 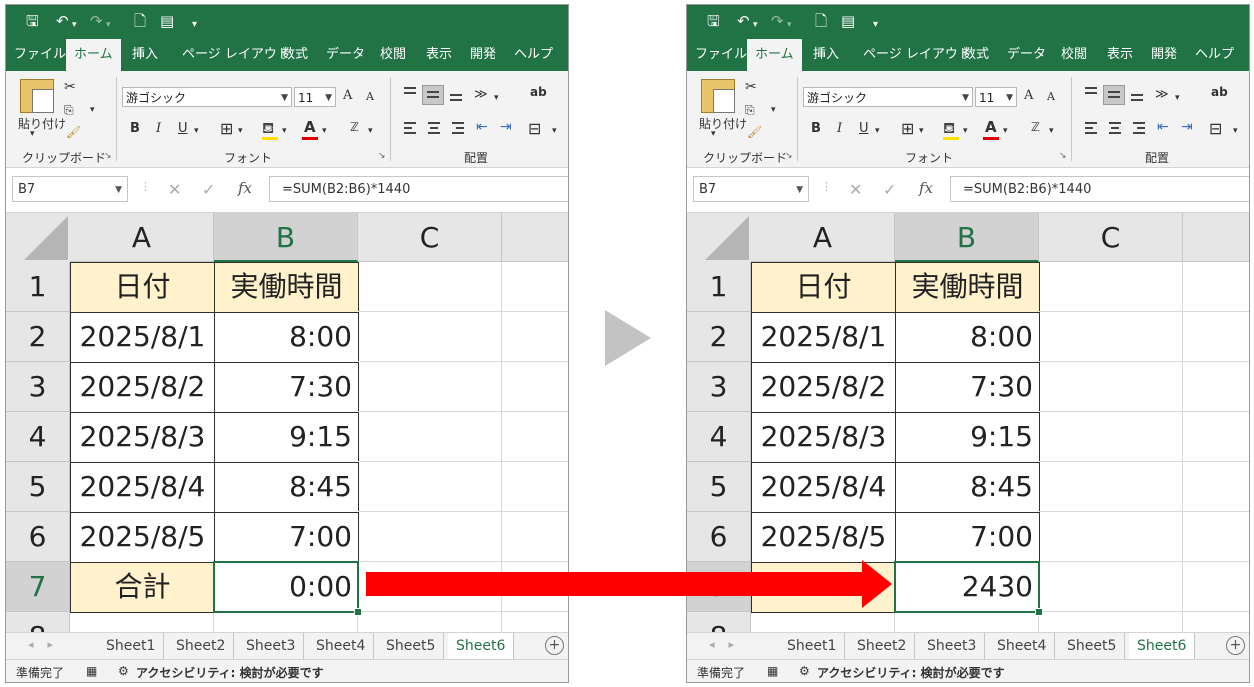 What do you see at coordinates (457, 94) in the screenshot?
I see `align-bottom-icon` at bounding box center [457, 94].